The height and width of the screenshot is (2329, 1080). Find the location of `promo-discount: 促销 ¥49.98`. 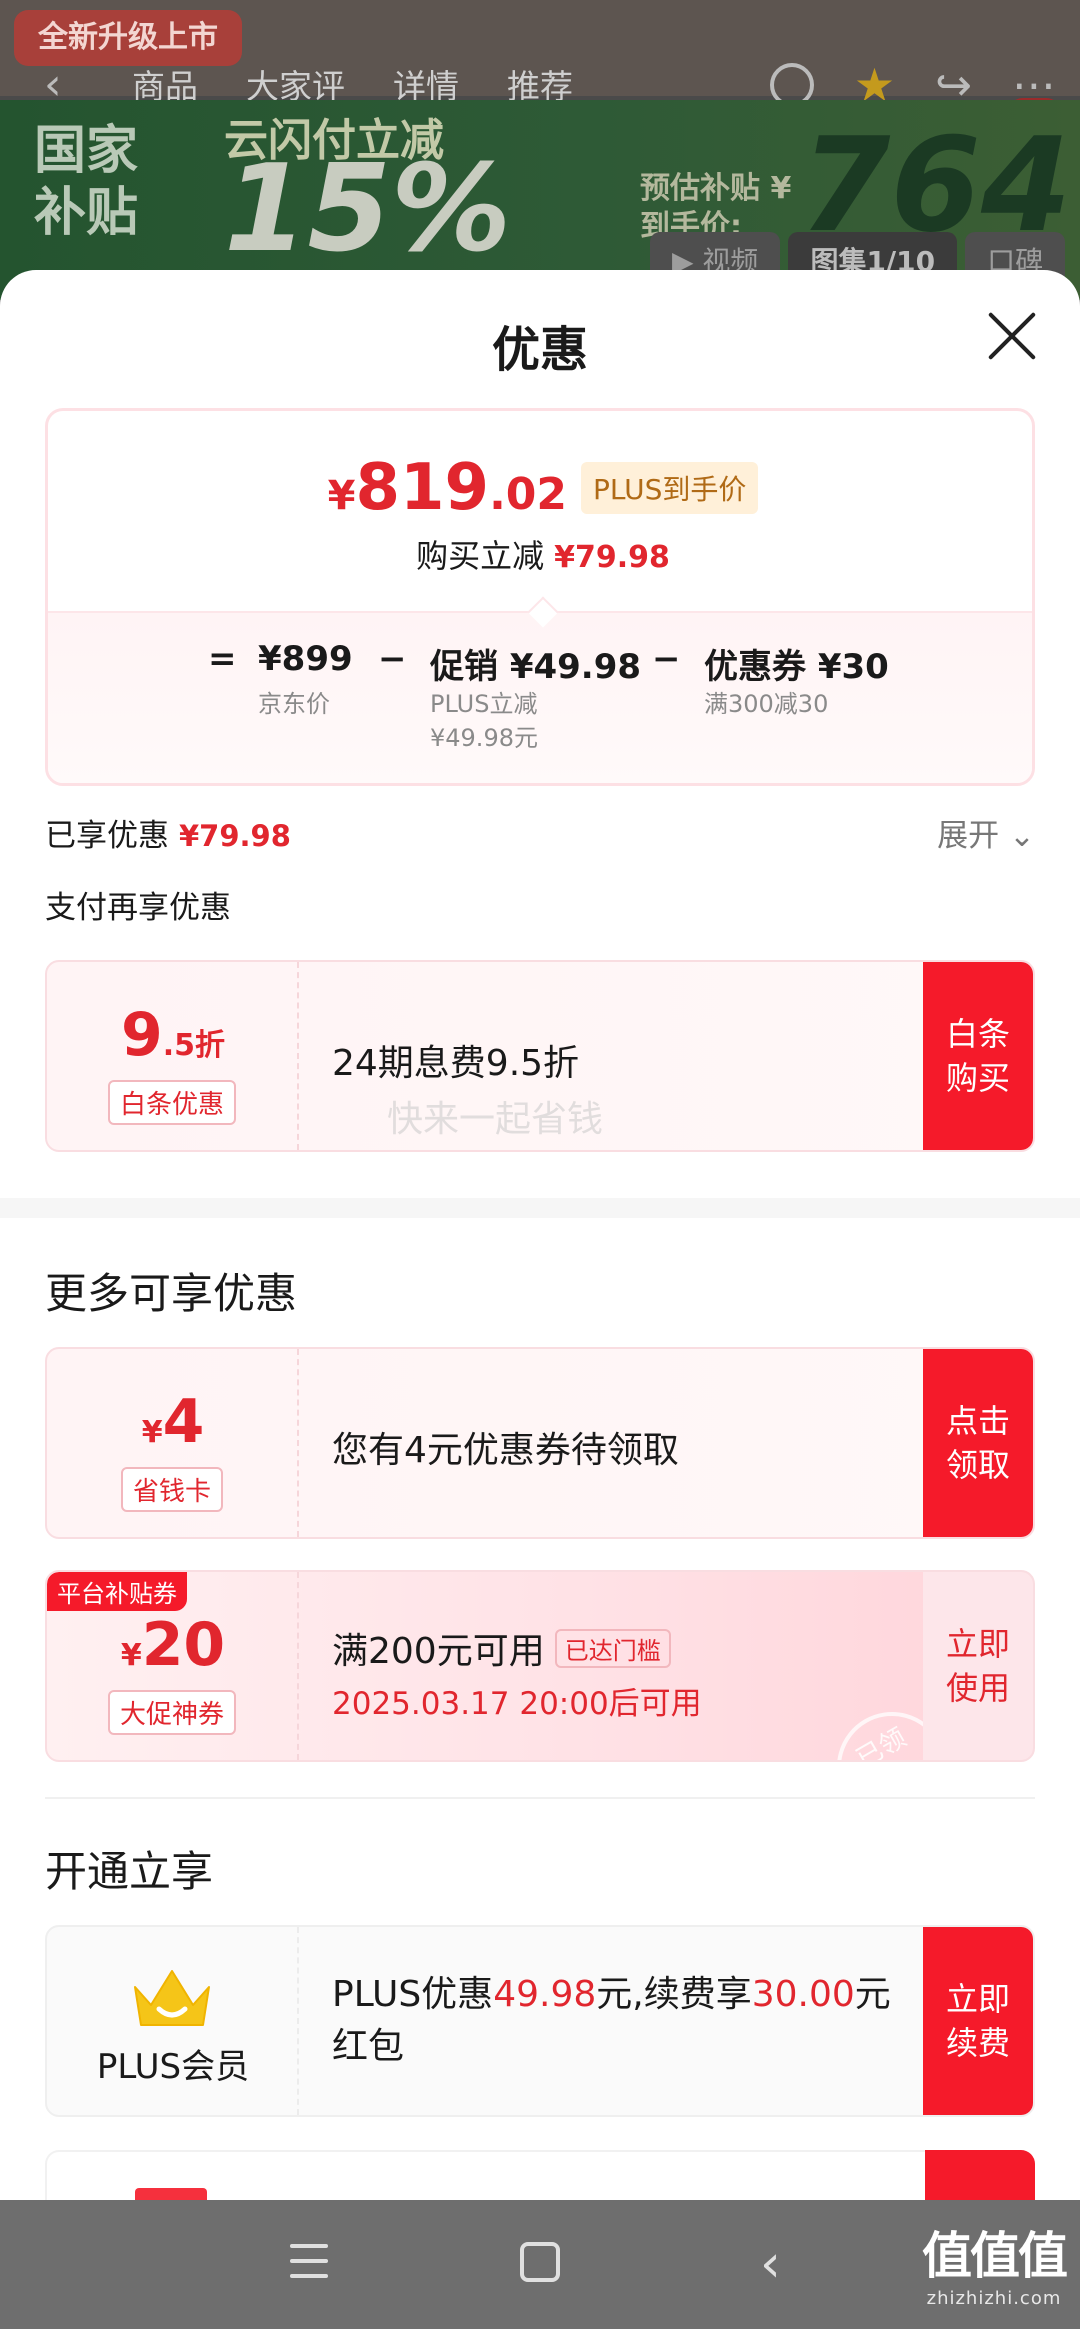

promo-discount: 促销 ¥49.98 is located at coordinates (536, 667).